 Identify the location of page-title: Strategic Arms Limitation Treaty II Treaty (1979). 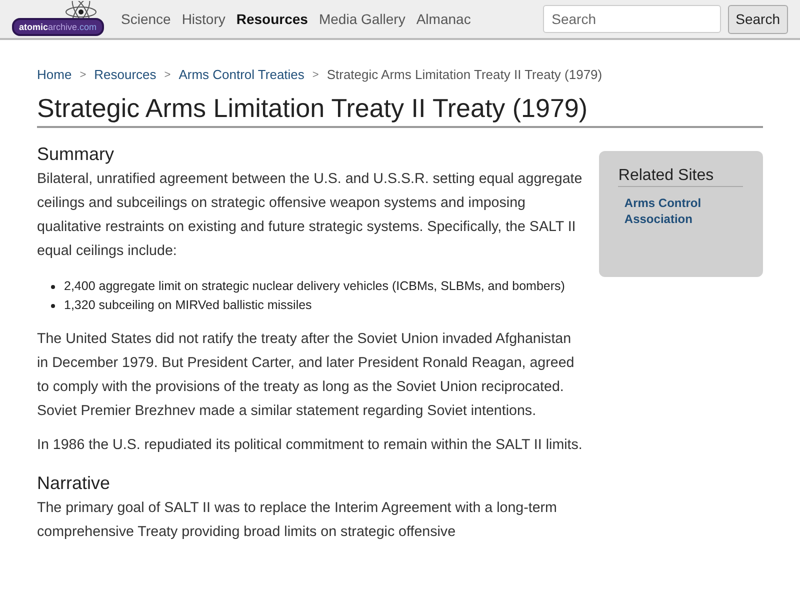
(400, 110).